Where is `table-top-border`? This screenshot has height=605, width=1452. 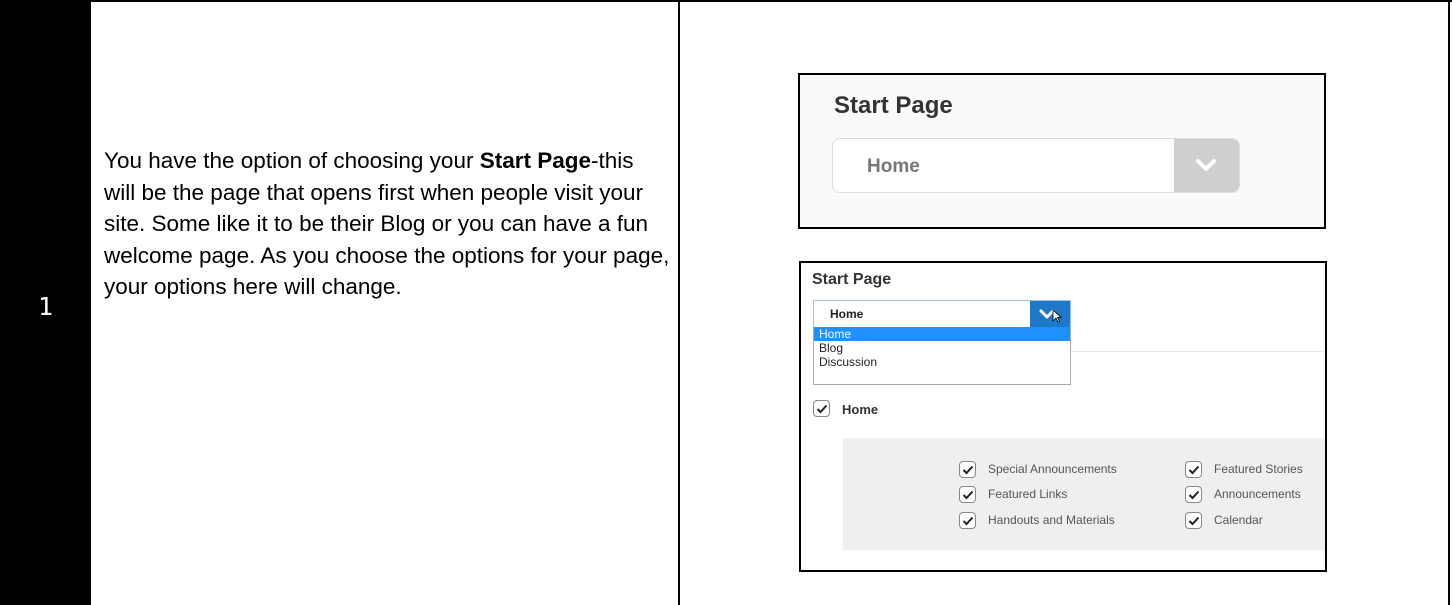 table-top-border is located at coordinates (726, 1).